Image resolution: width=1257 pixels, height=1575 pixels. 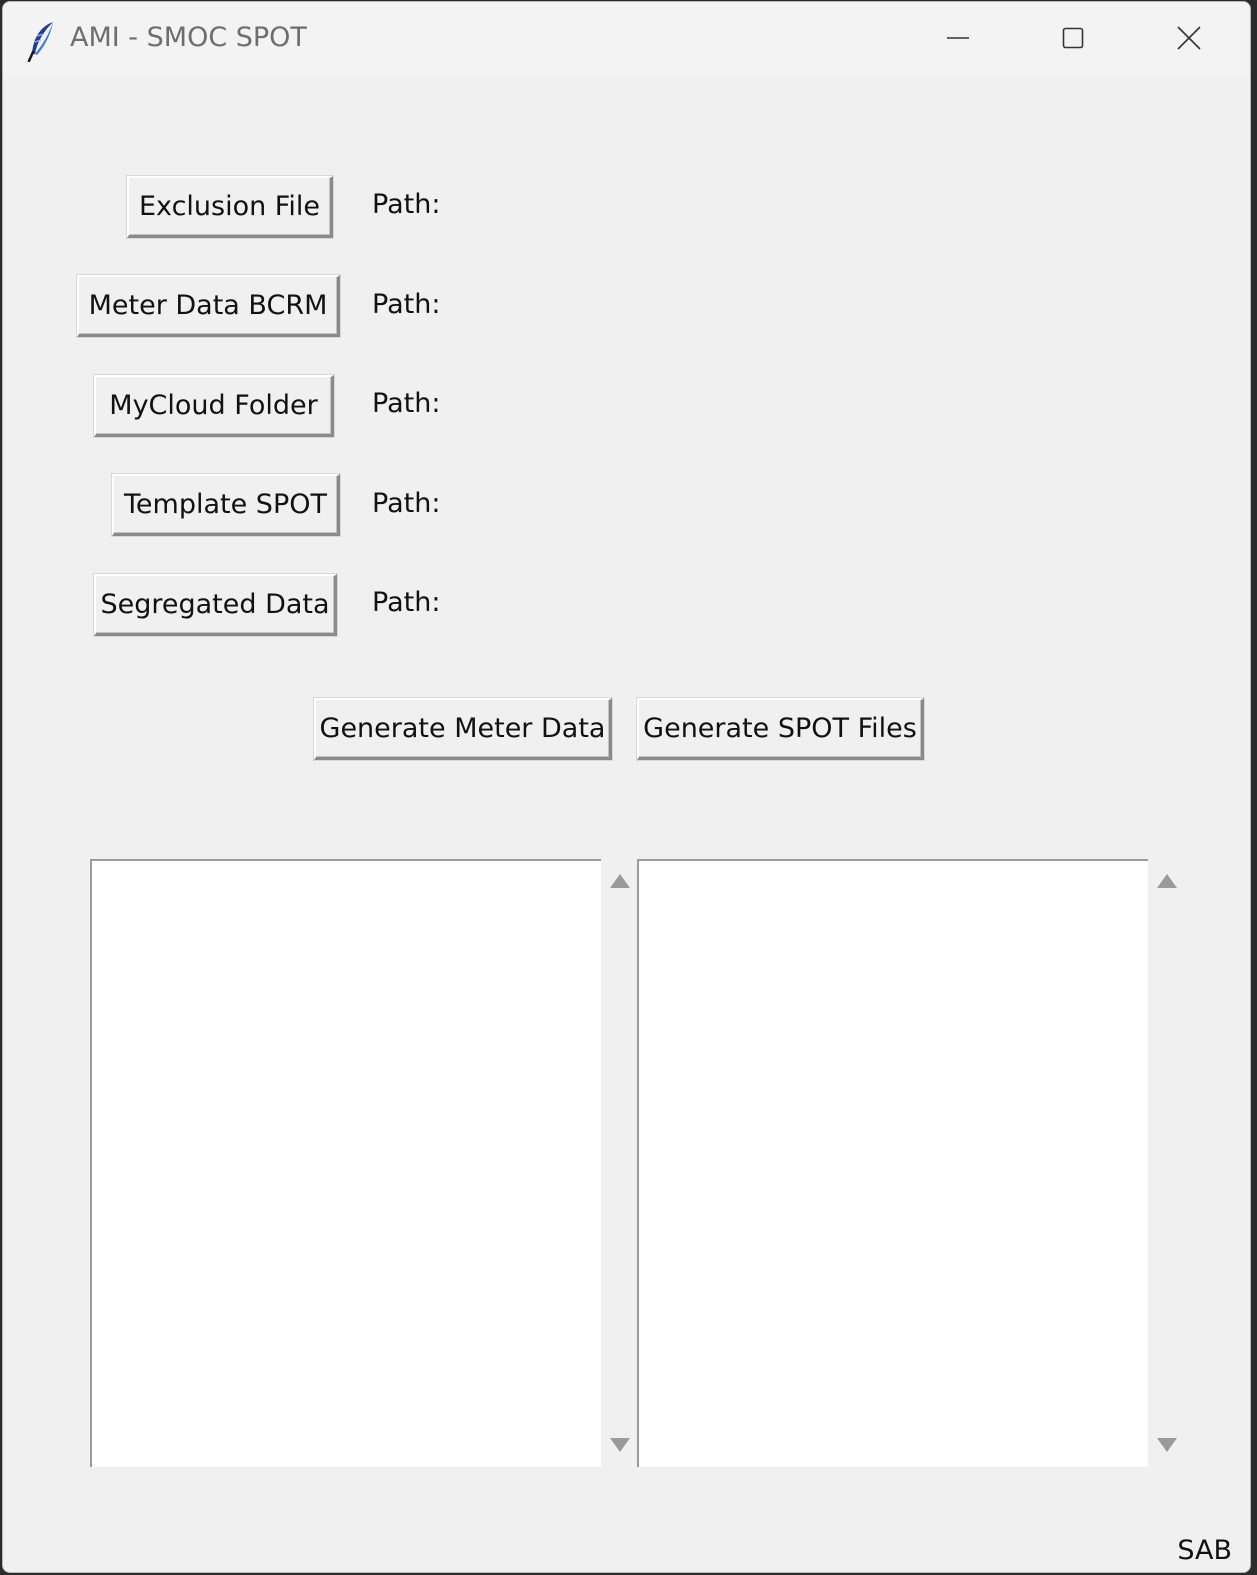 What do you see at coordinates (406, 403) in the screenshot?
I see `mycloud-folder-path-label: Path:` at bounding box center [406, 403].